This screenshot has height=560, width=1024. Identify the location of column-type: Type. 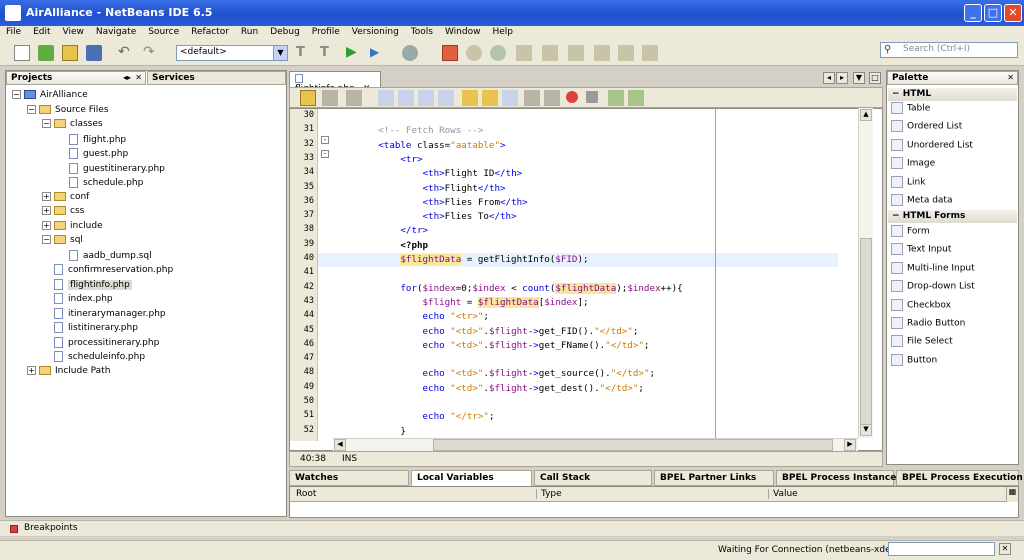
(549, 494).